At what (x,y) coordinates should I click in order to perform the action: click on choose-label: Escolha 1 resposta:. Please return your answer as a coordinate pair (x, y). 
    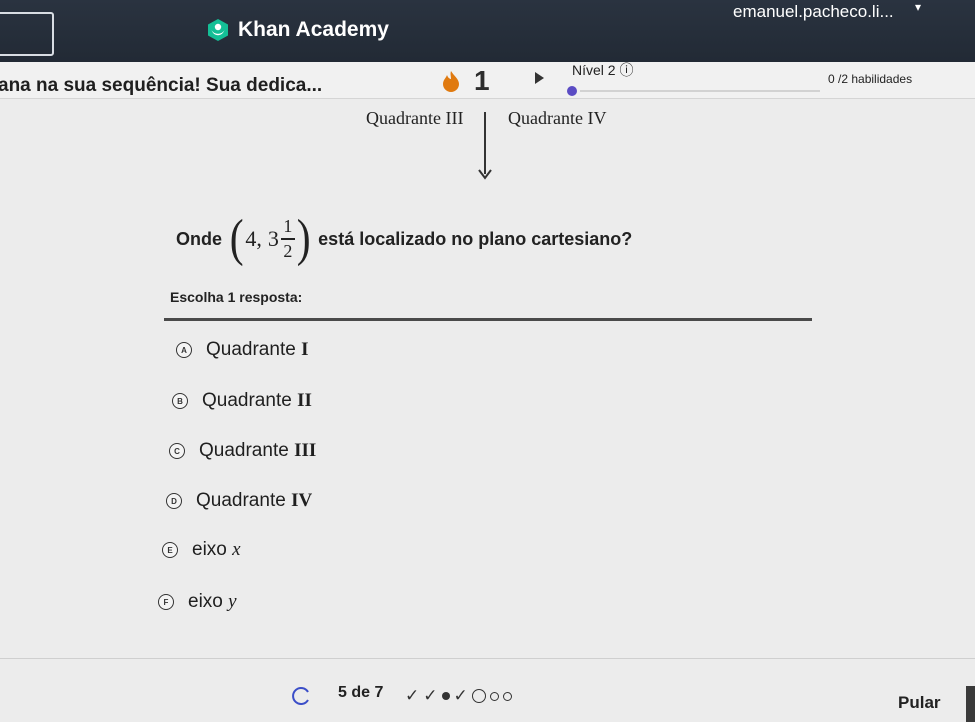
    Looking at the image, I should click on (236, 297).